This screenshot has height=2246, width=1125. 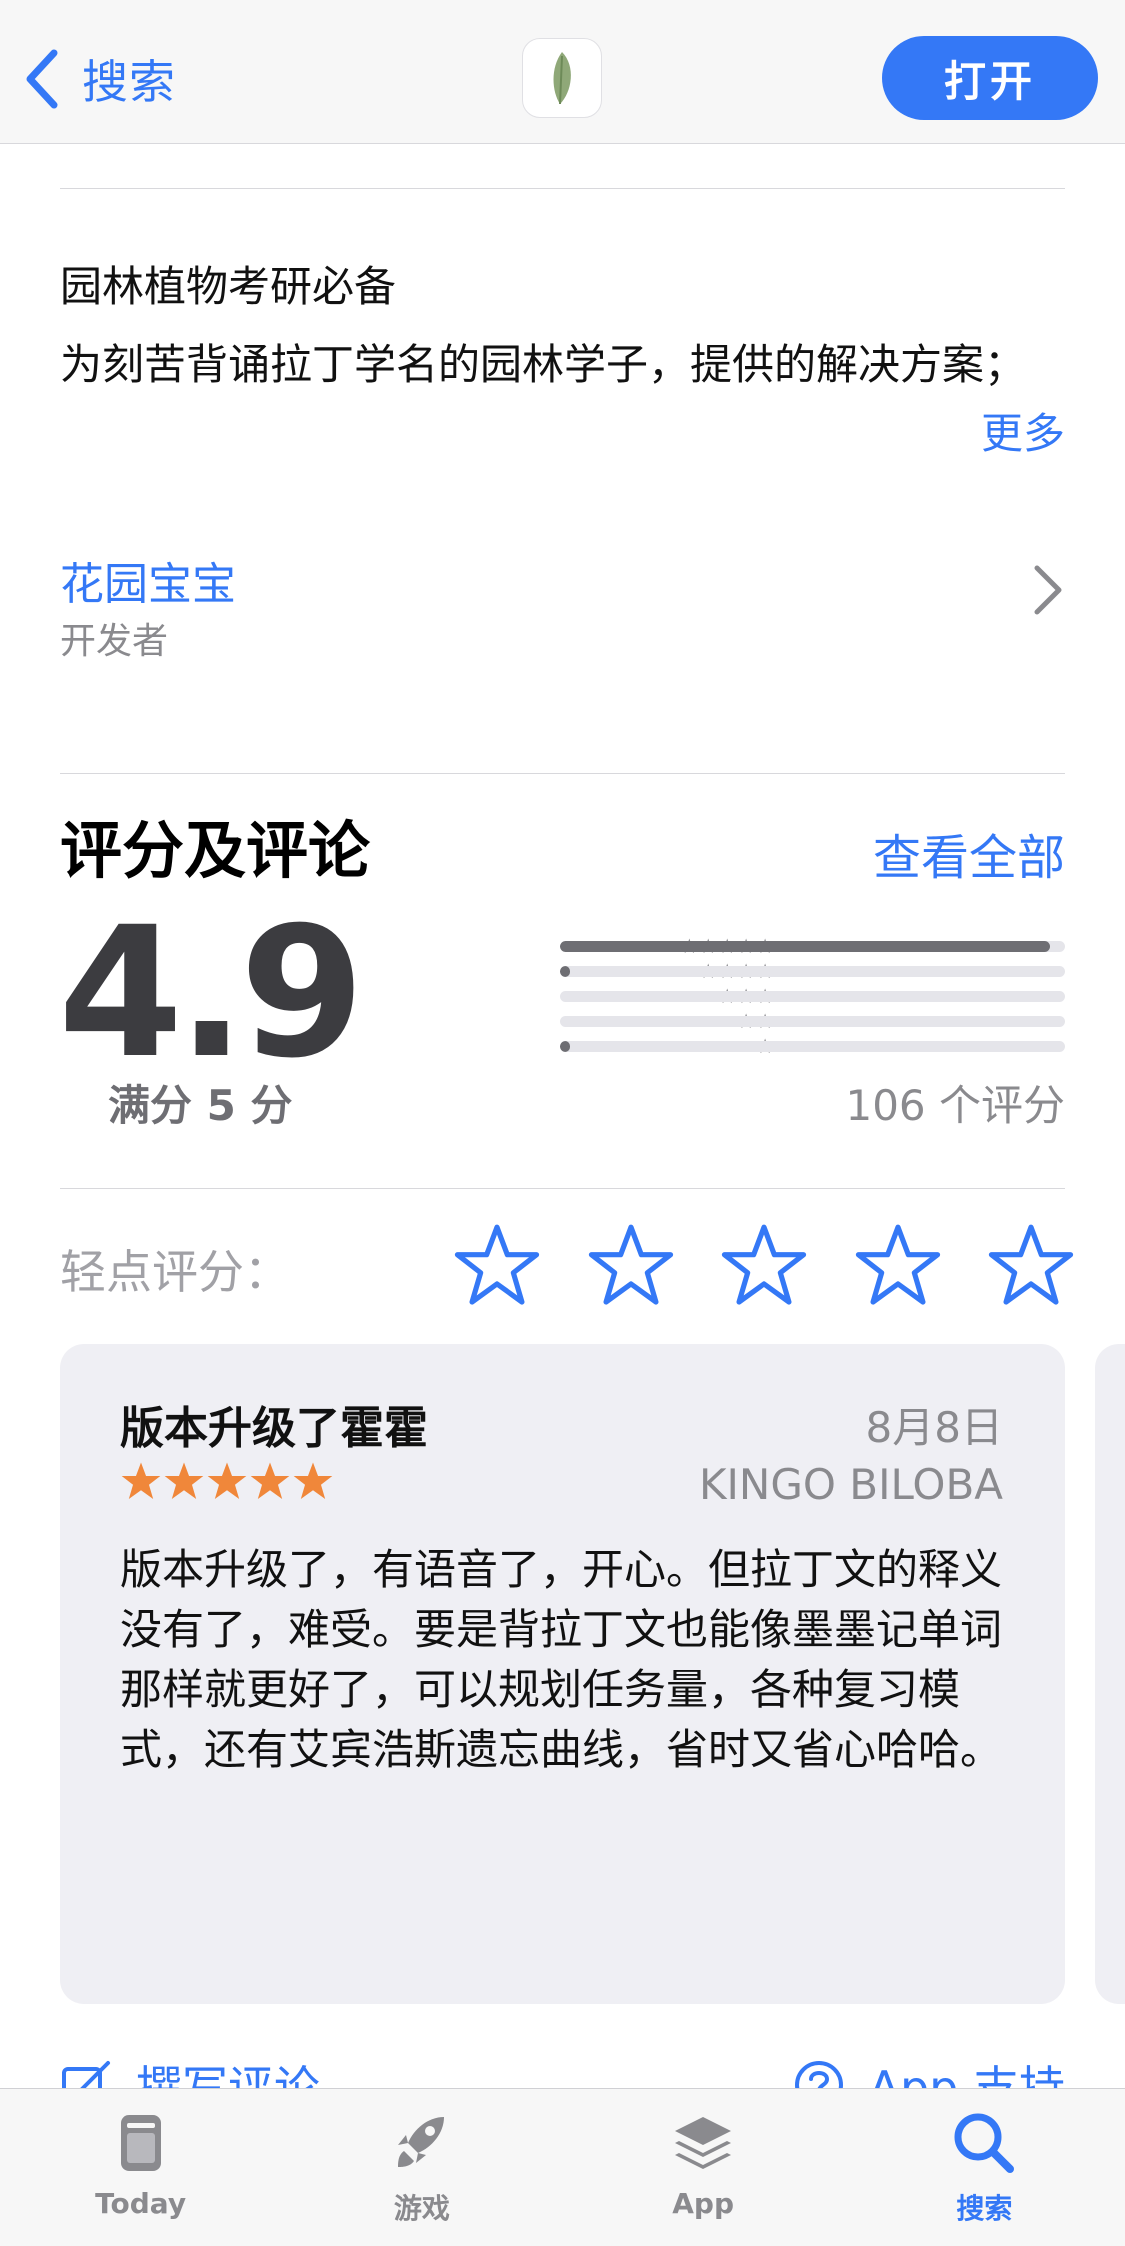 I want to click on tab-today: Today, so click(x=140, y=2167).